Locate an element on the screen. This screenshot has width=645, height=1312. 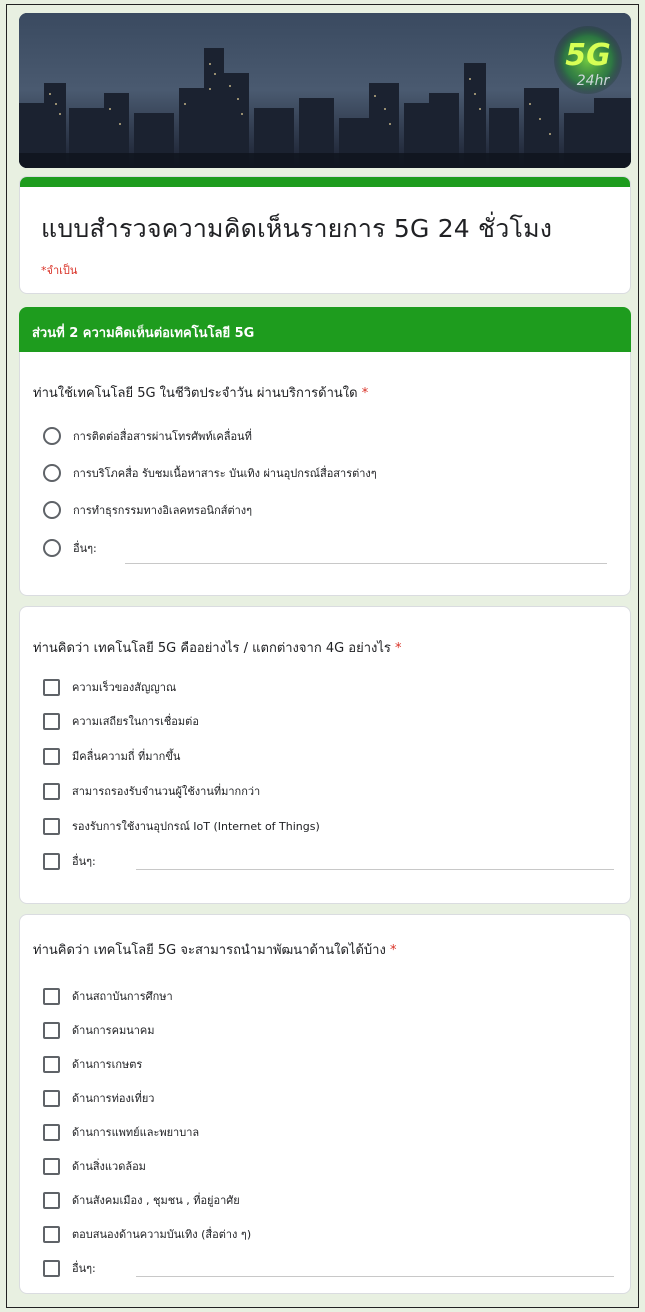
radio-option-other: อื่นๆ: is located at coordinates (70, 548).